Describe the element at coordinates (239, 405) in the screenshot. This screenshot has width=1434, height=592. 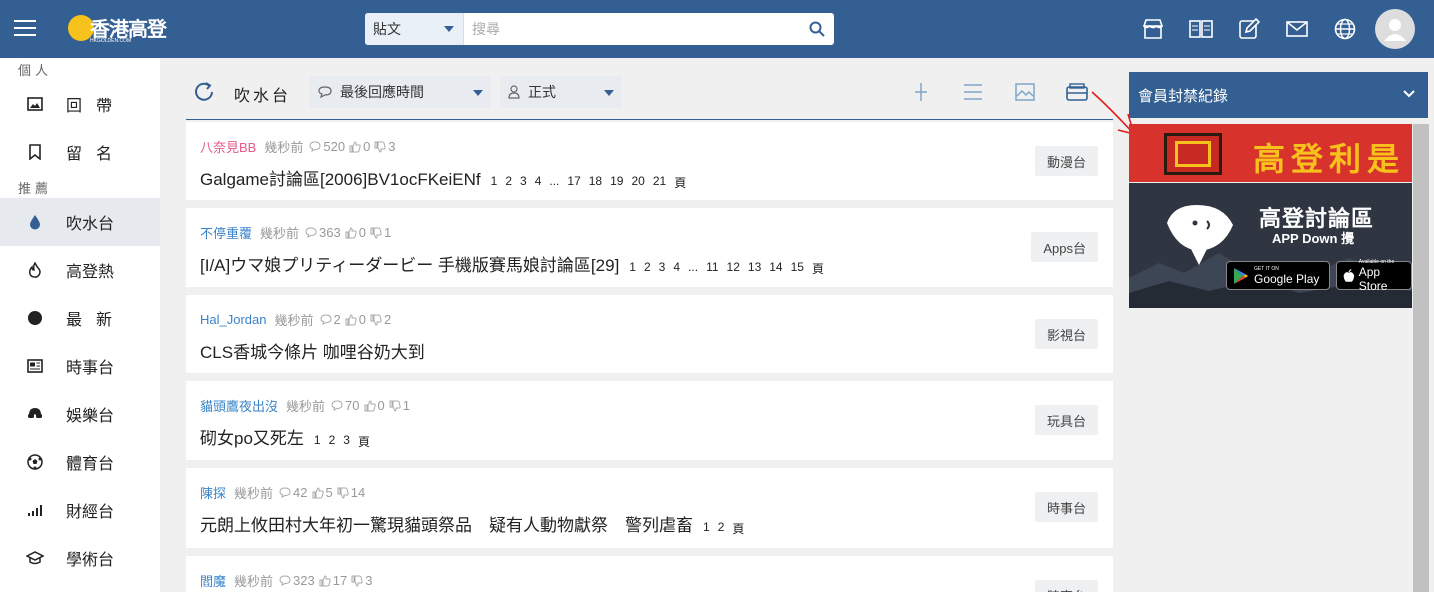
I see `post-author: 貓頭鷹夜出沒` at that location.